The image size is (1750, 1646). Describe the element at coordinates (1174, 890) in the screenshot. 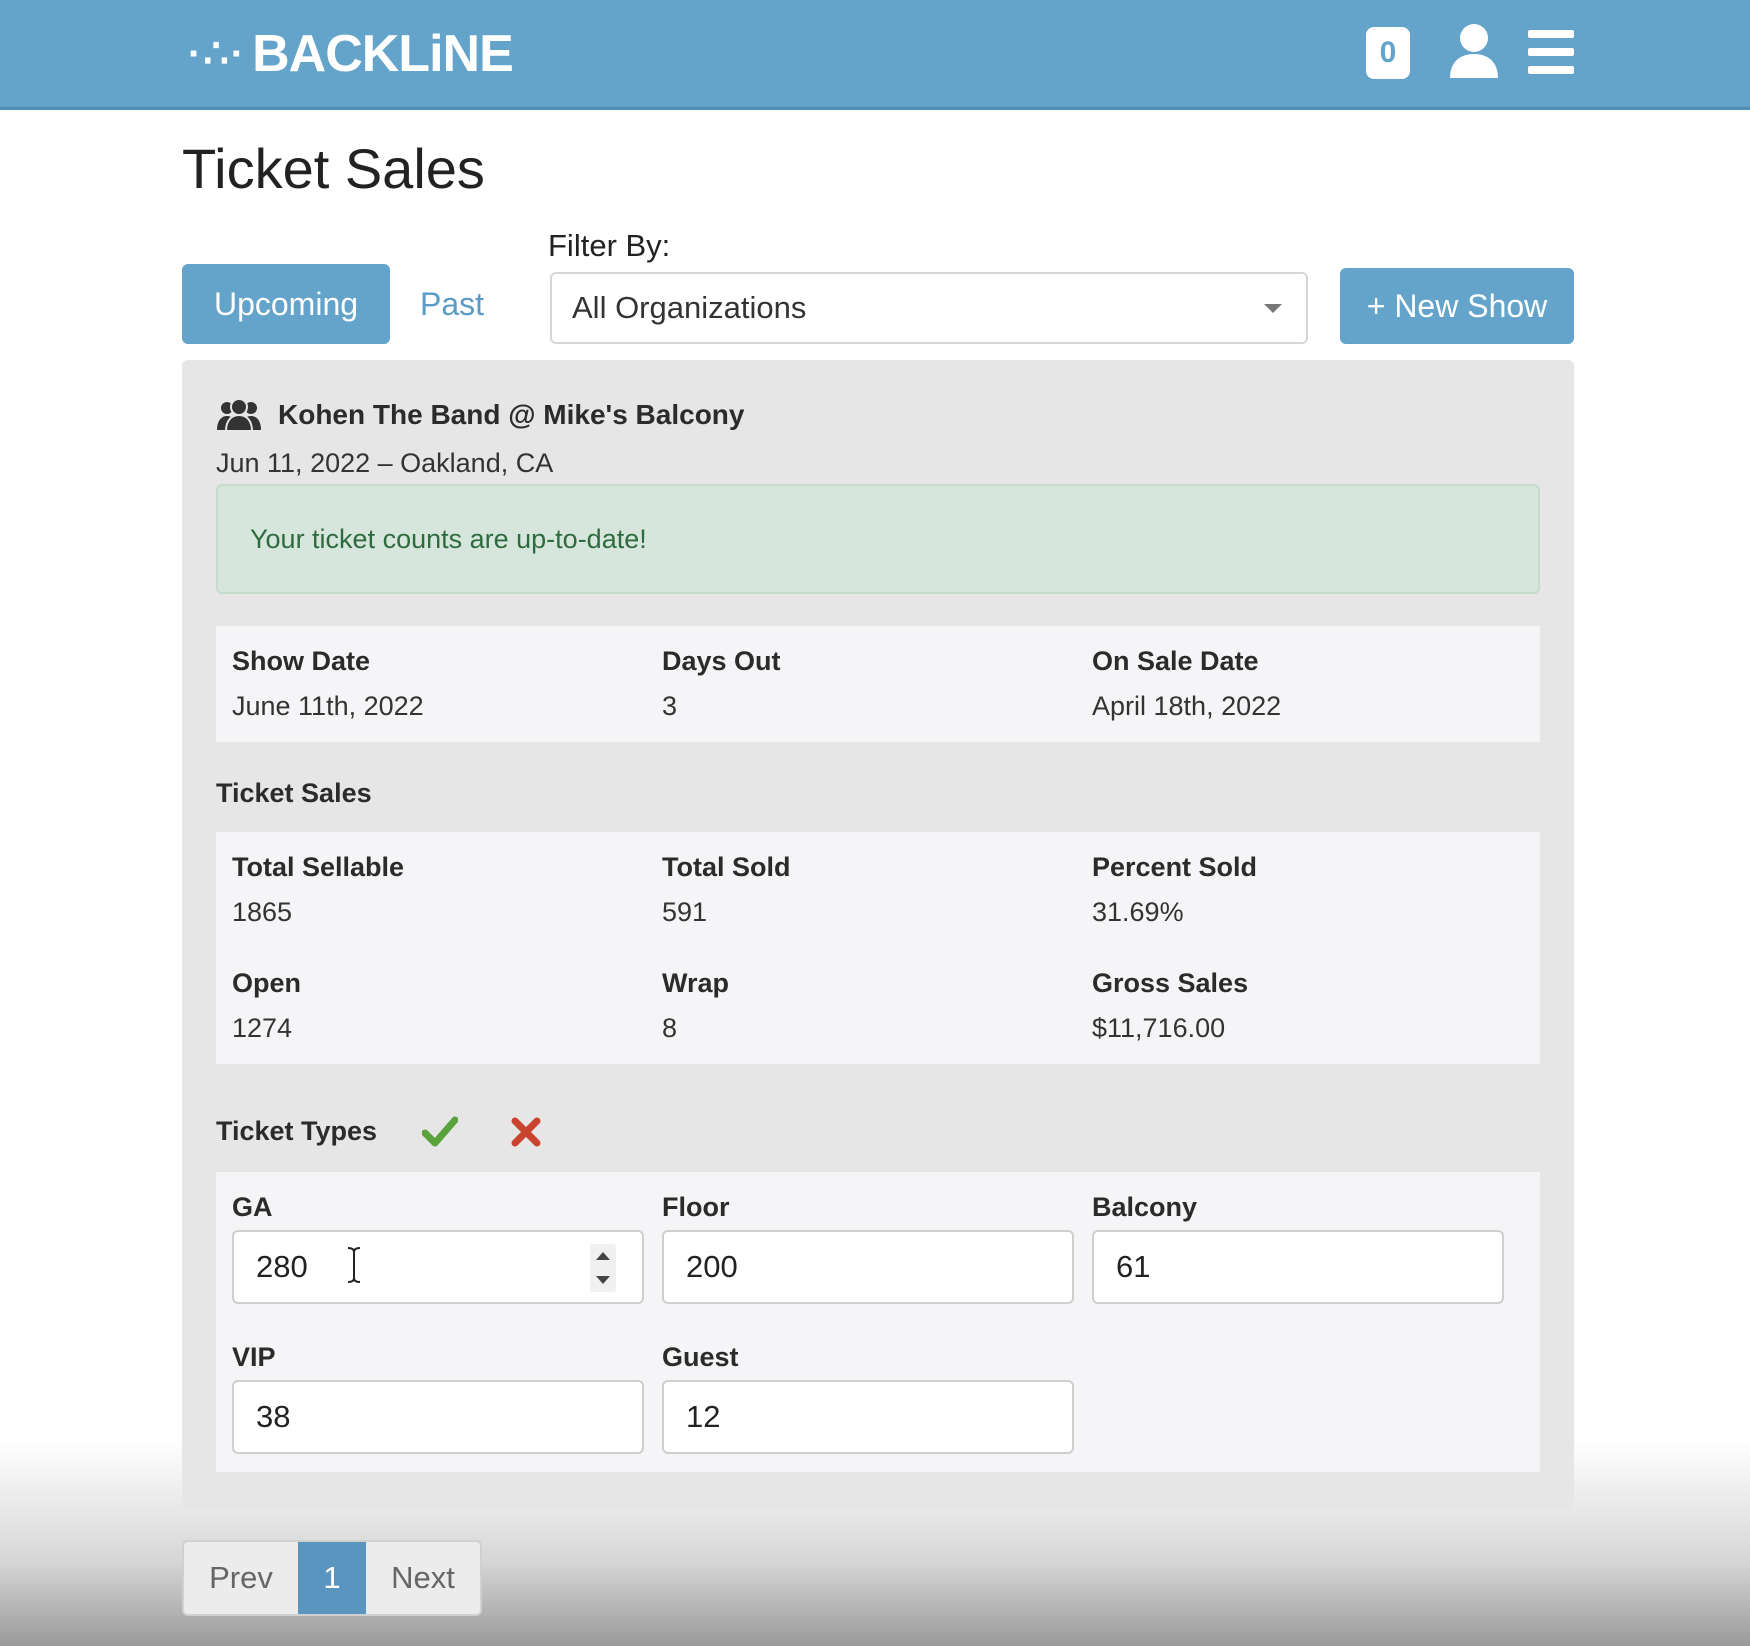

I see `percent-sold-cell: Percent Sold 31.69%` at that location.